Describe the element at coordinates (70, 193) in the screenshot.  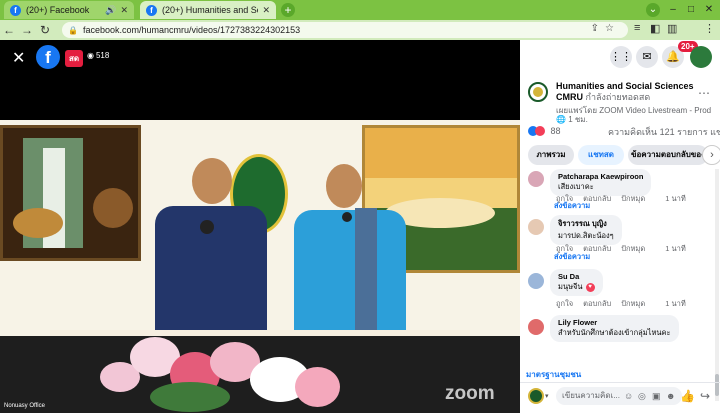
I see `waterfall-painting` at that location.